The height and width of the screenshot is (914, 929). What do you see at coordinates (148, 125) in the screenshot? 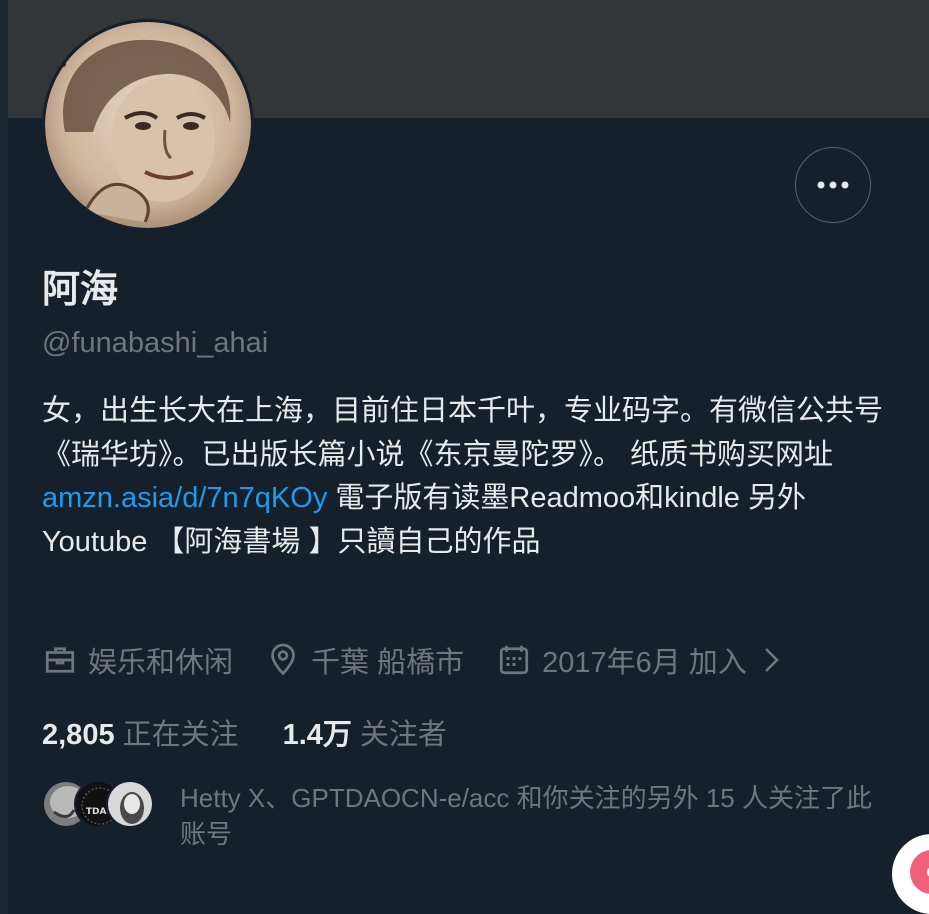
I see `profile-avatar` at bounding box center [148, 125].